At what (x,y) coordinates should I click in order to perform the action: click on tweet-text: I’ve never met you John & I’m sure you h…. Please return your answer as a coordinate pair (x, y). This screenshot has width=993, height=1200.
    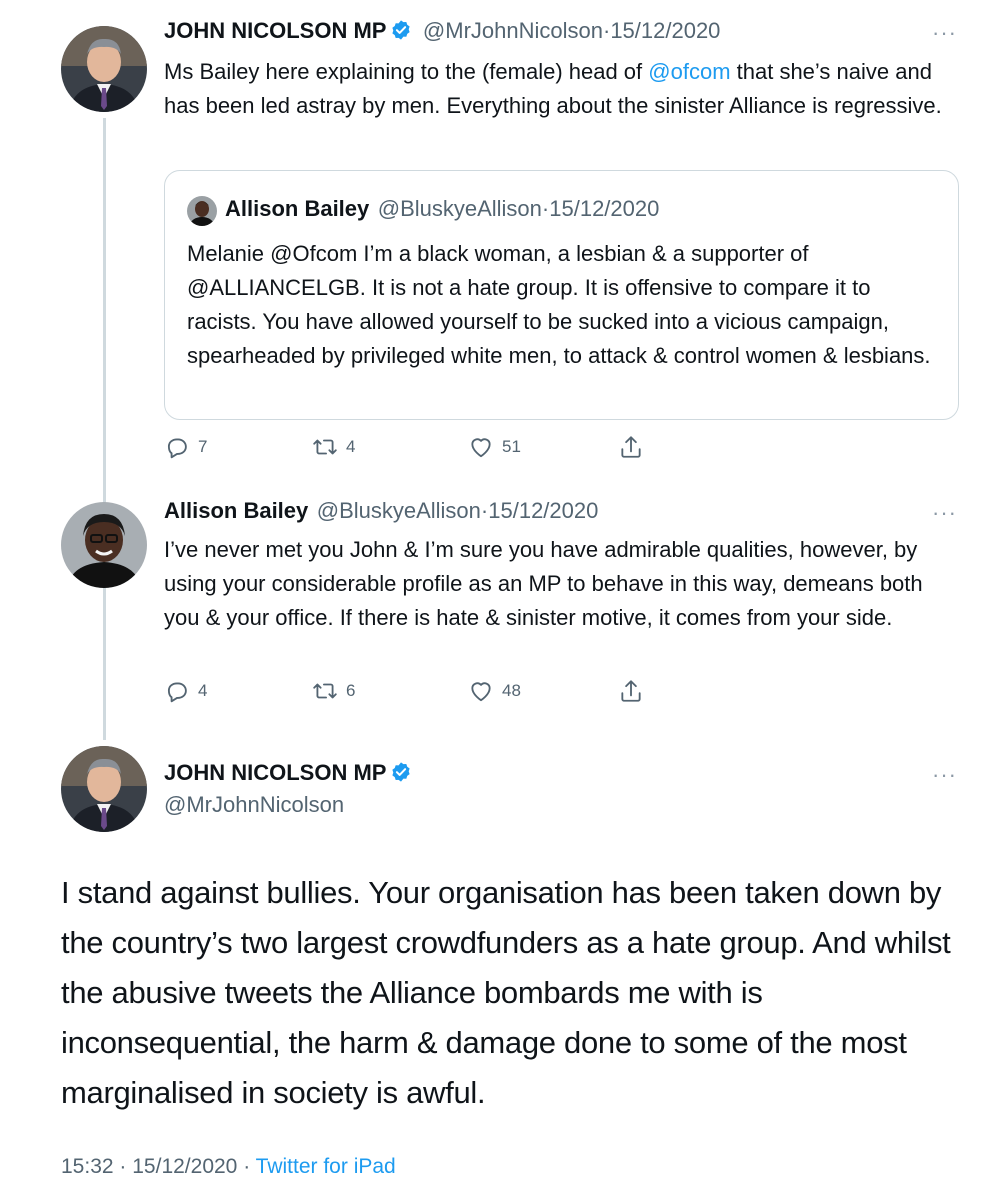
    Looking at the image, I should click on (543, 583).